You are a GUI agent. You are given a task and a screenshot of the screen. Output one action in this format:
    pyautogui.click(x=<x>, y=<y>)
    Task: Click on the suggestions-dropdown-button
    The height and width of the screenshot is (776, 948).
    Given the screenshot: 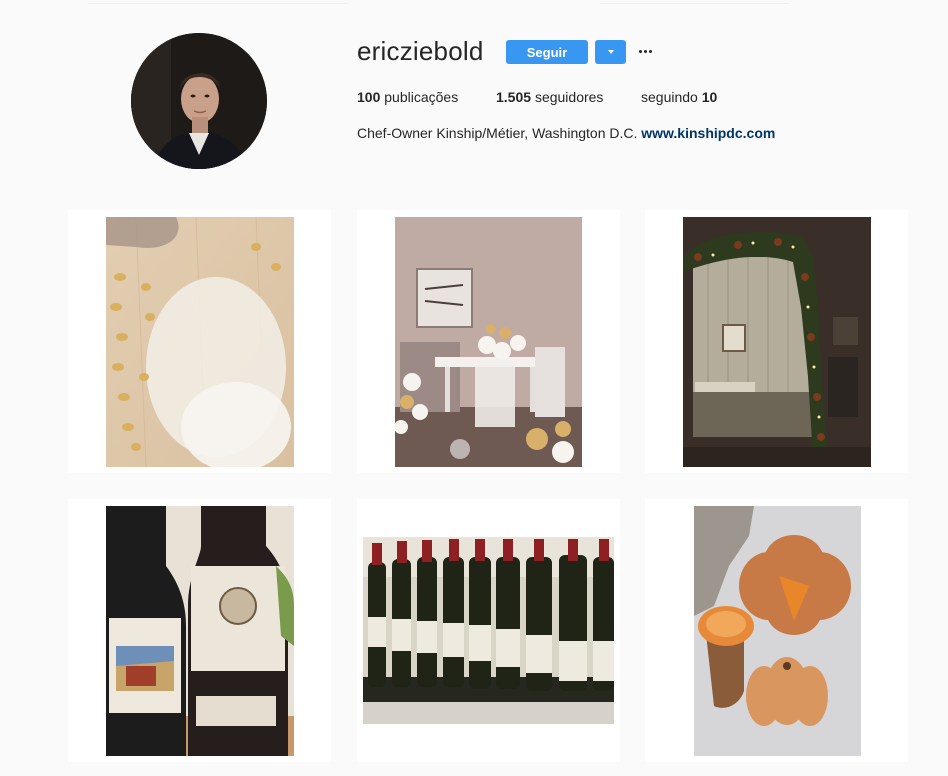 What is the action you would take?
    pyautogui.click(x=610, y=52)
    